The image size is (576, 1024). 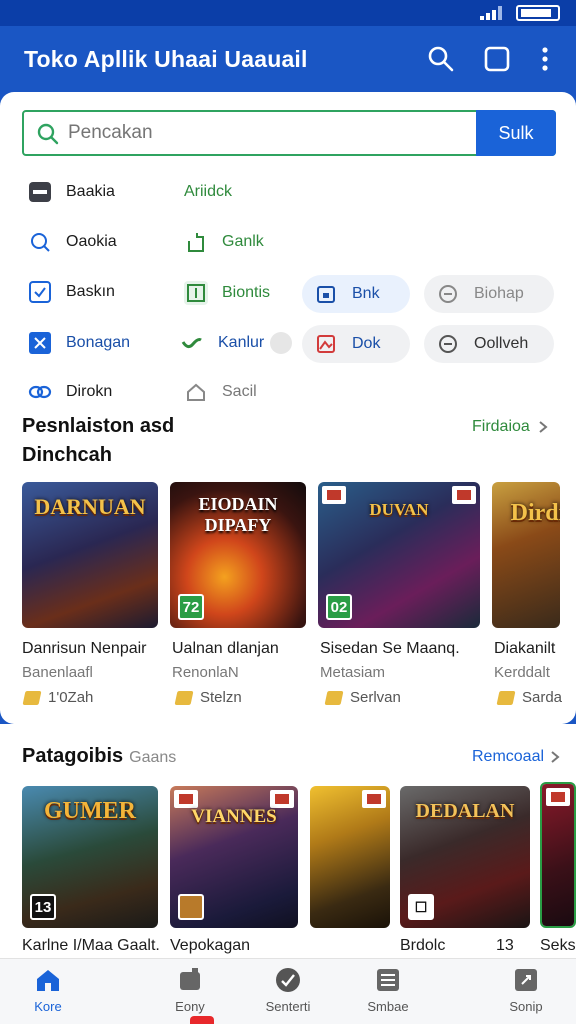 What do you see at coordinates (90, 191) in the screenshot?
I see `category-label: Baakia` at bounding box center [90, 191].